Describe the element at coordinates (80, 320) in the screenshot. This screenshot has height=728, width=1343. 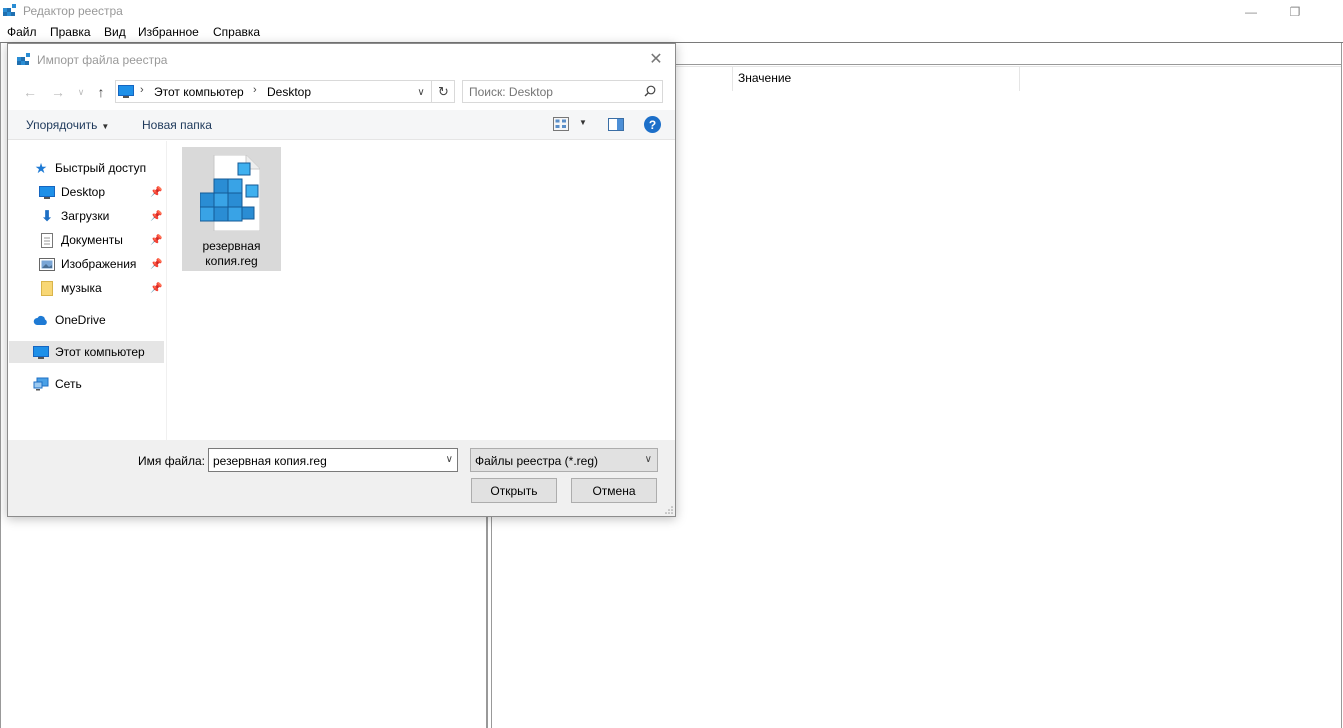
I see `nav-label: OneDrive` at that location.